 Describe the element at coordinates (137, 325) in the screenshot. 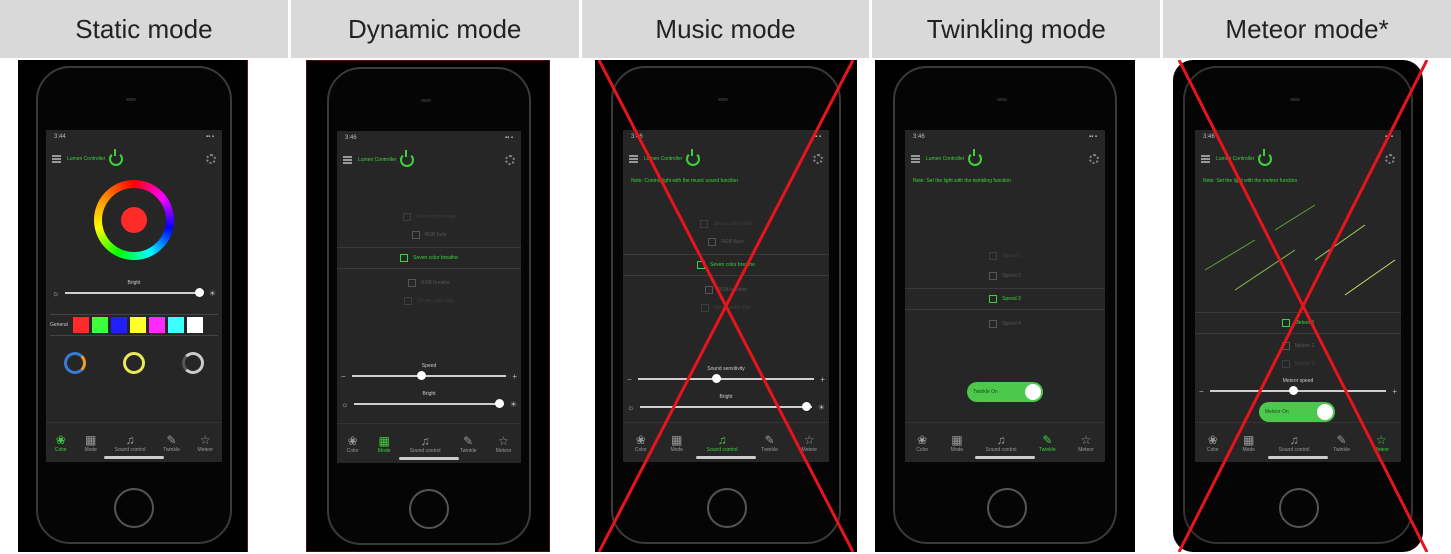

I see `swatch-yellow` at that location.